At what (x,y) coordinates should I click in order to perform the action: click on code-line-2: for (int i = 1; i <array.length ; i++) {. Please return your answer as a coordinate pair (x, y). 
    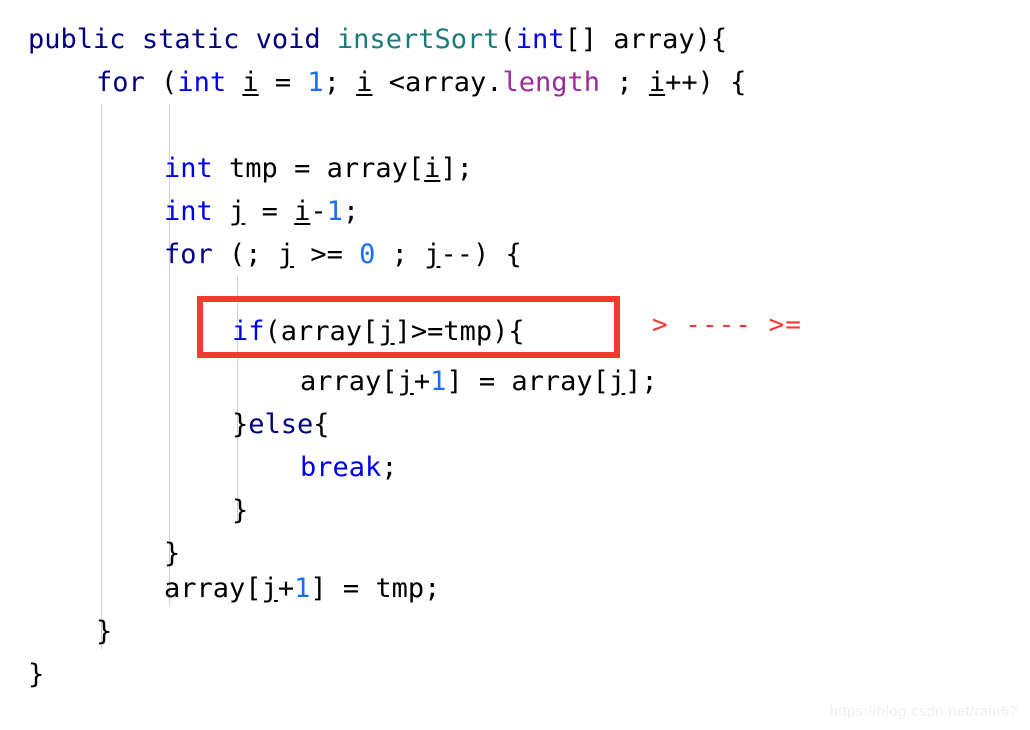
    Looking at the image, I should click on (421, 82).